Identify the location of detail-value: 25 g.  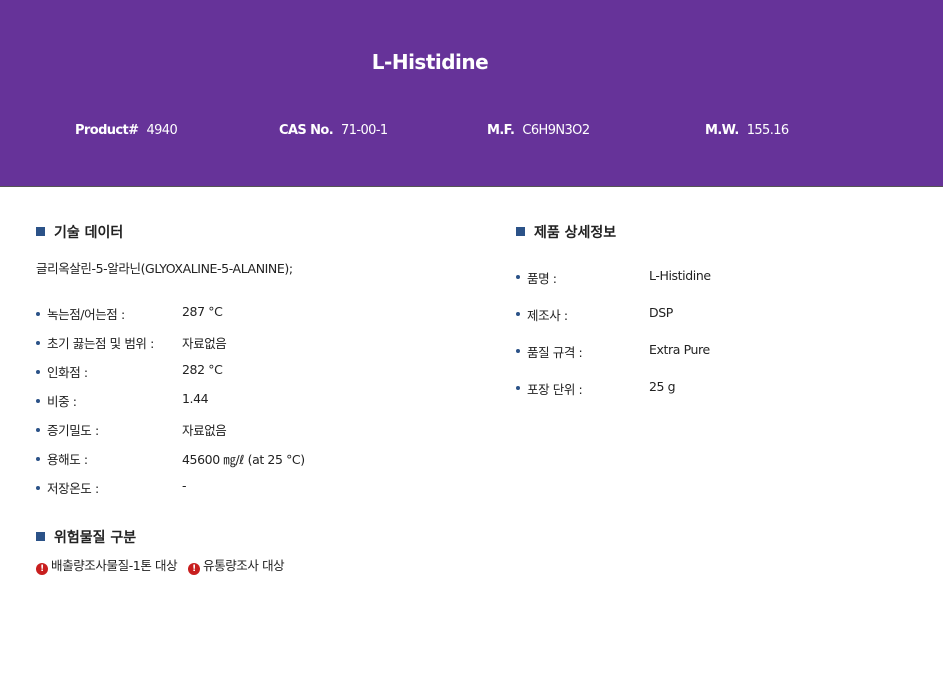
(662, 386).